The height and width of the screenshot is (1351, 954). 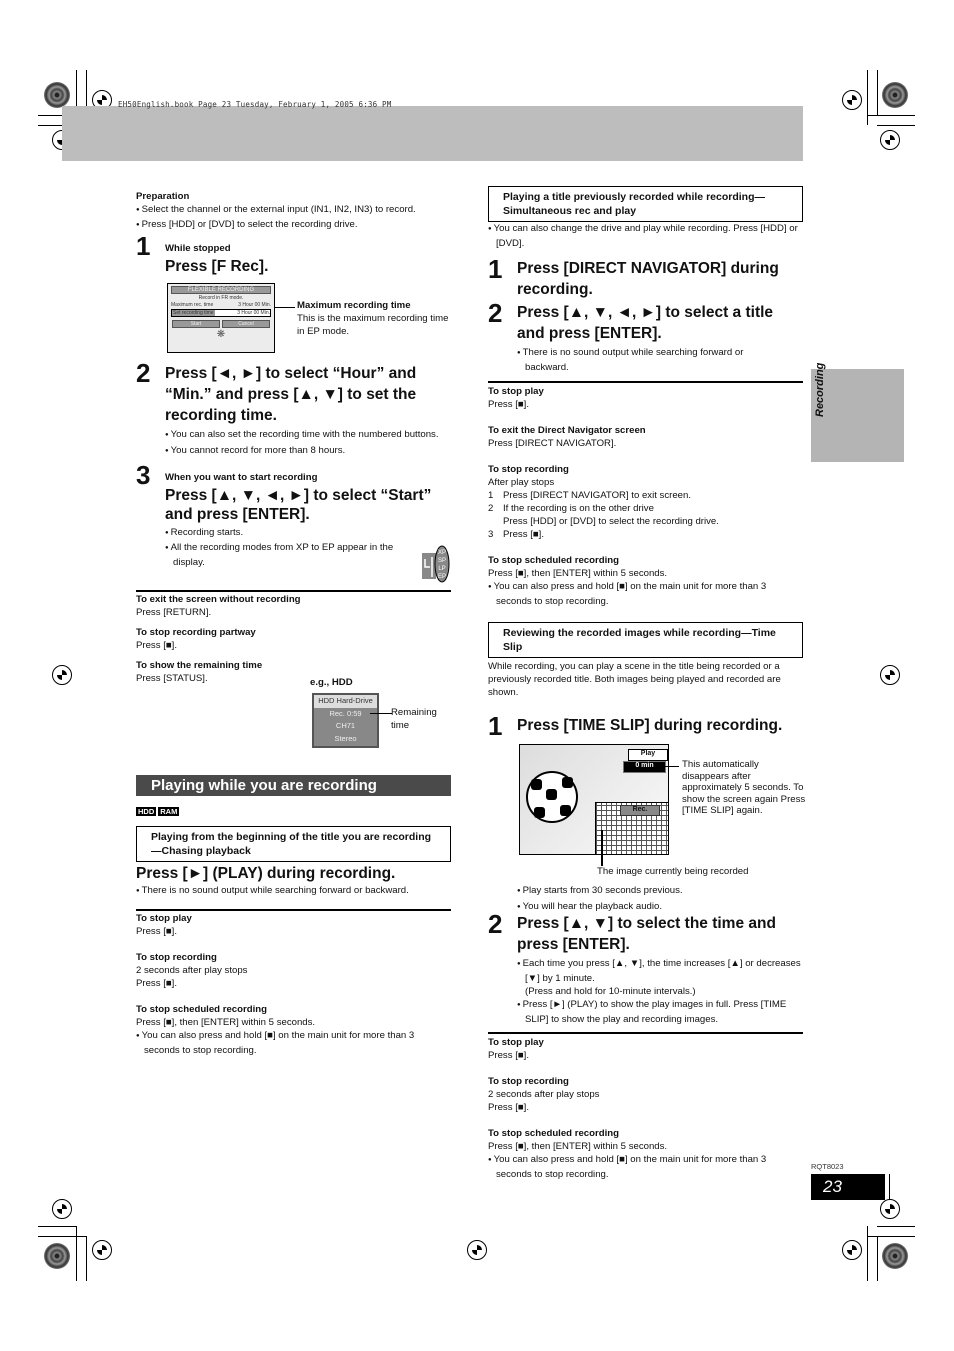 What do you see at coordinates (552, 443) in the screenshot?
I see `note-text: Press [DIRECT NAVIGATOR].` at bounding box center [552, 443].